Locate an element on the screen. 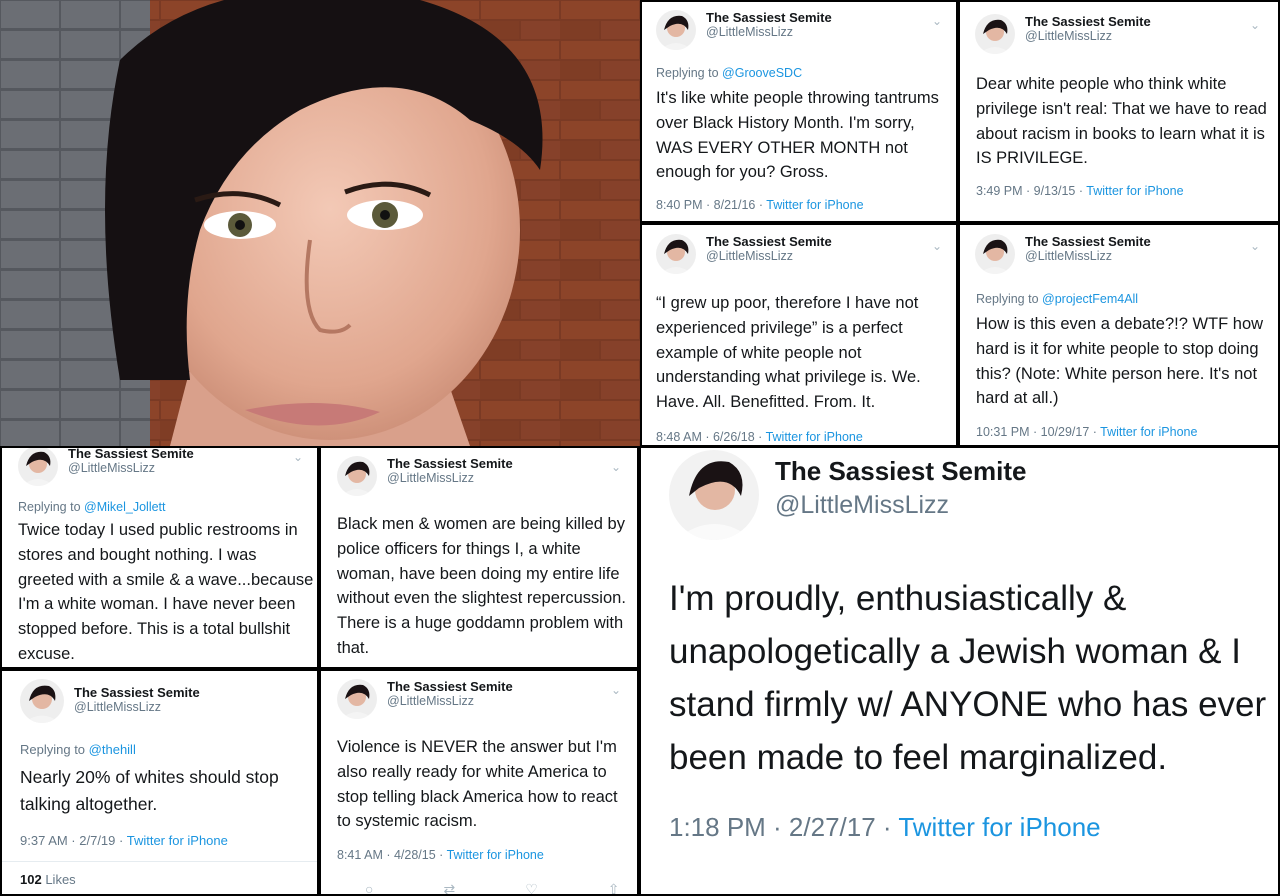  tweet-meta: 8:40 PM · 8/21/16 · Twitter for iPhone is located at coordinates (760, 205).